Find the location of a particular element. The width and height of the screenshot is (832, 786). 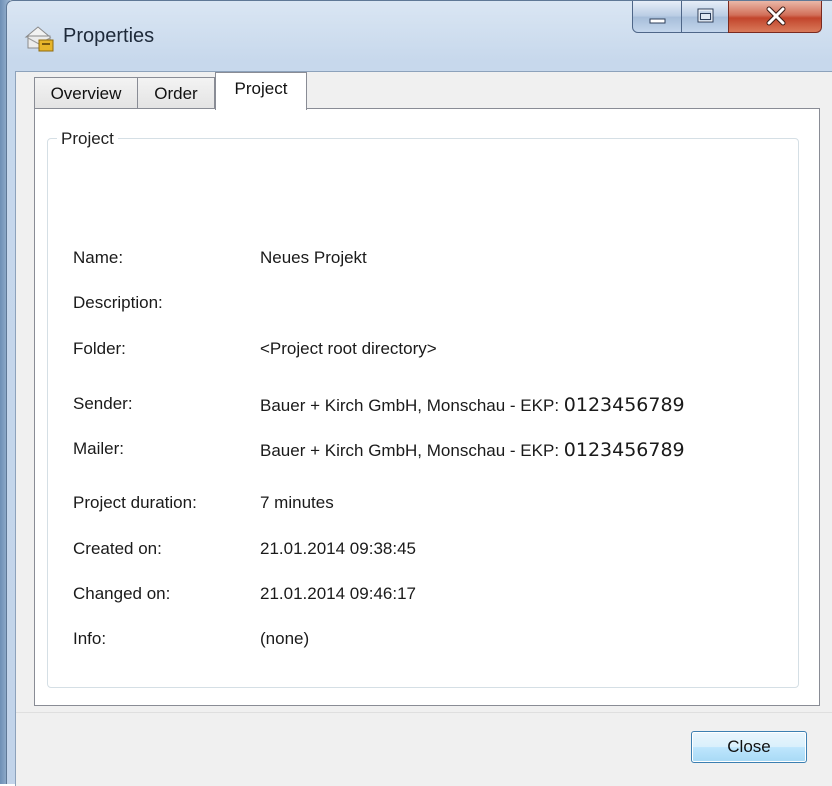

field-label: Changed on: is located at coordinates (122, 593).